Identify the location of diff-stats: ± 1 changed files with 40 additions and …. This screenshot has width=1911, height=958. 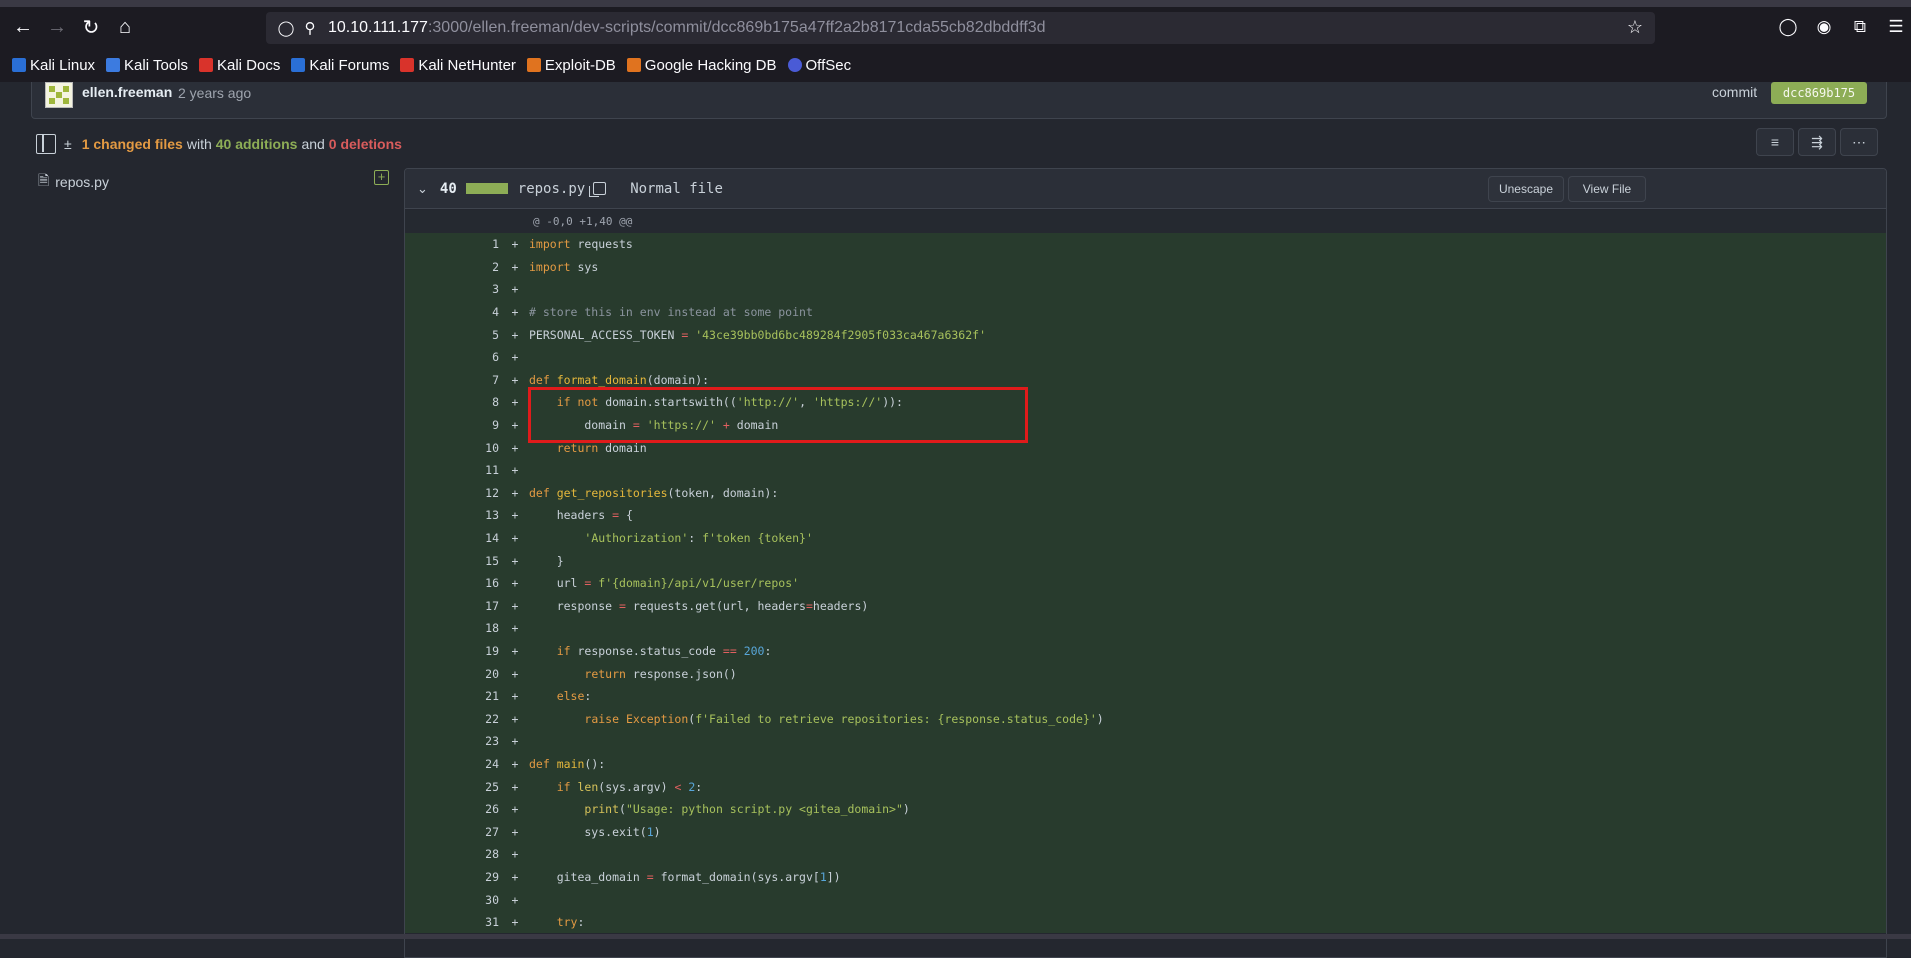
(219, 144).